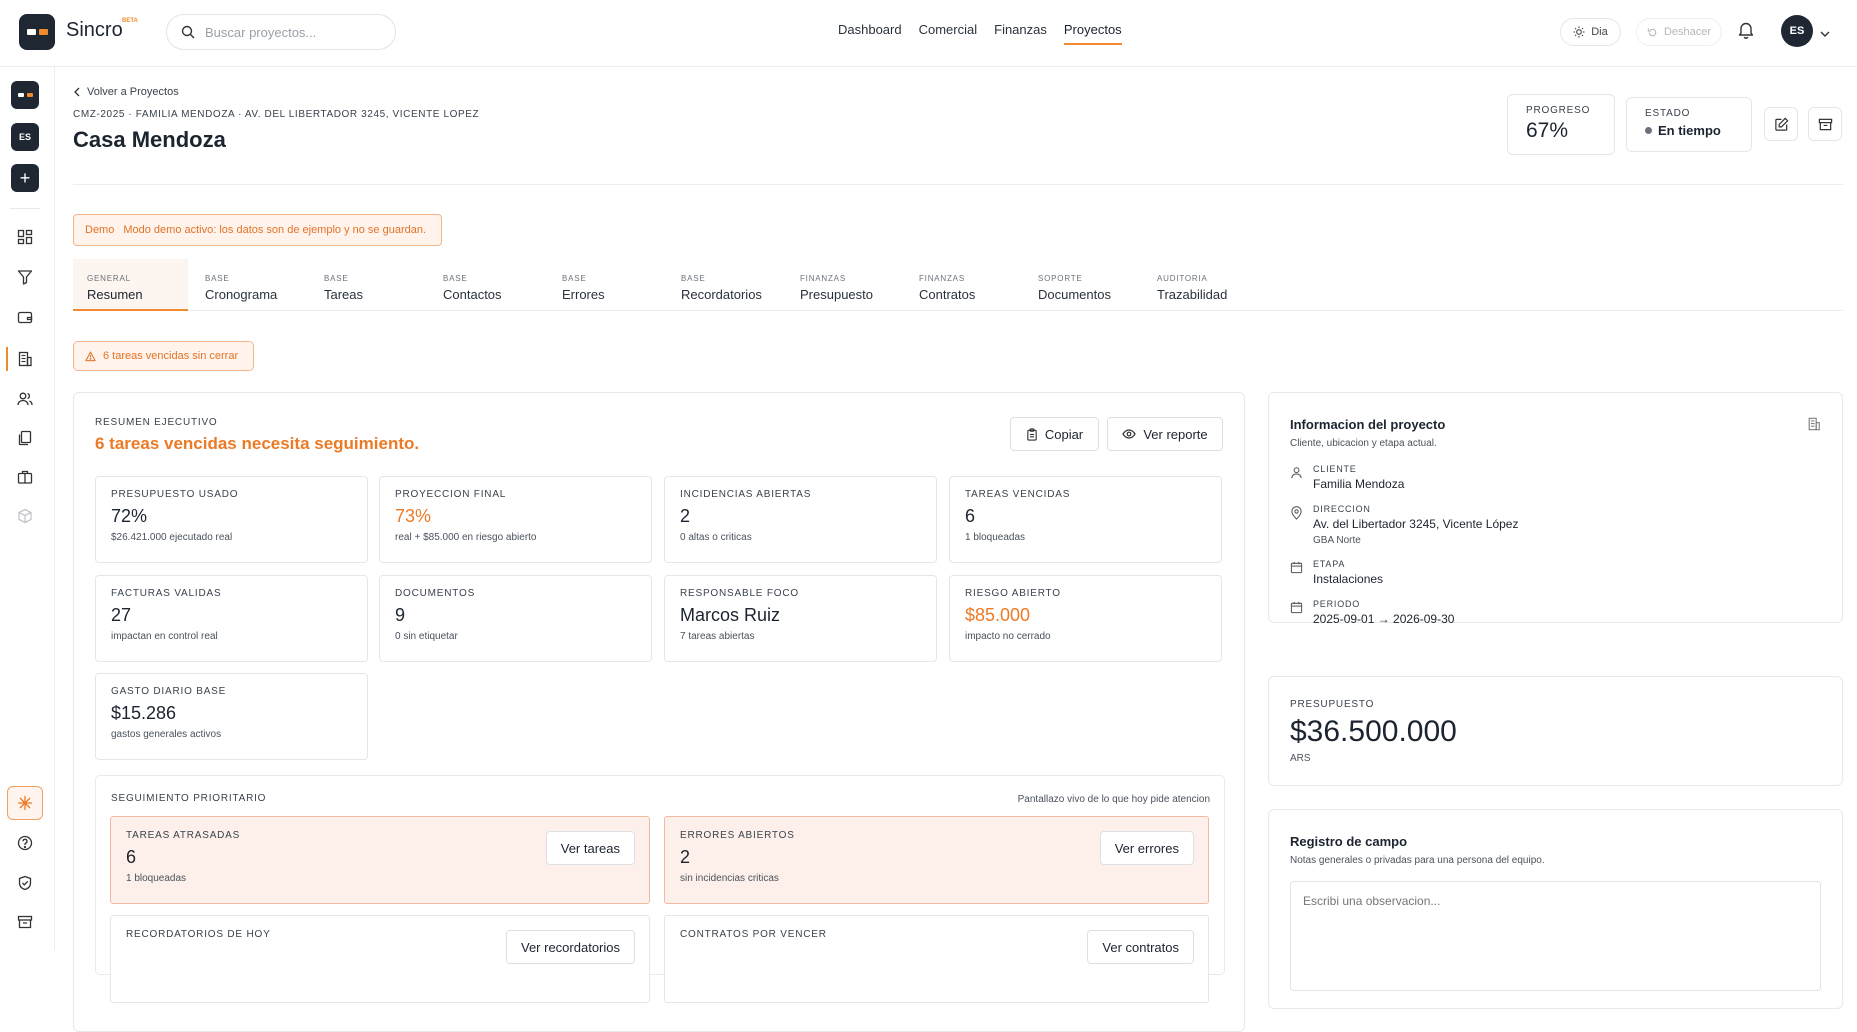 This screenshot has width=1857, height=1032. What do you see at coordinates (1296, 473) in the screenshot?
I see `person-icon` at bounding box center [1296, 473].